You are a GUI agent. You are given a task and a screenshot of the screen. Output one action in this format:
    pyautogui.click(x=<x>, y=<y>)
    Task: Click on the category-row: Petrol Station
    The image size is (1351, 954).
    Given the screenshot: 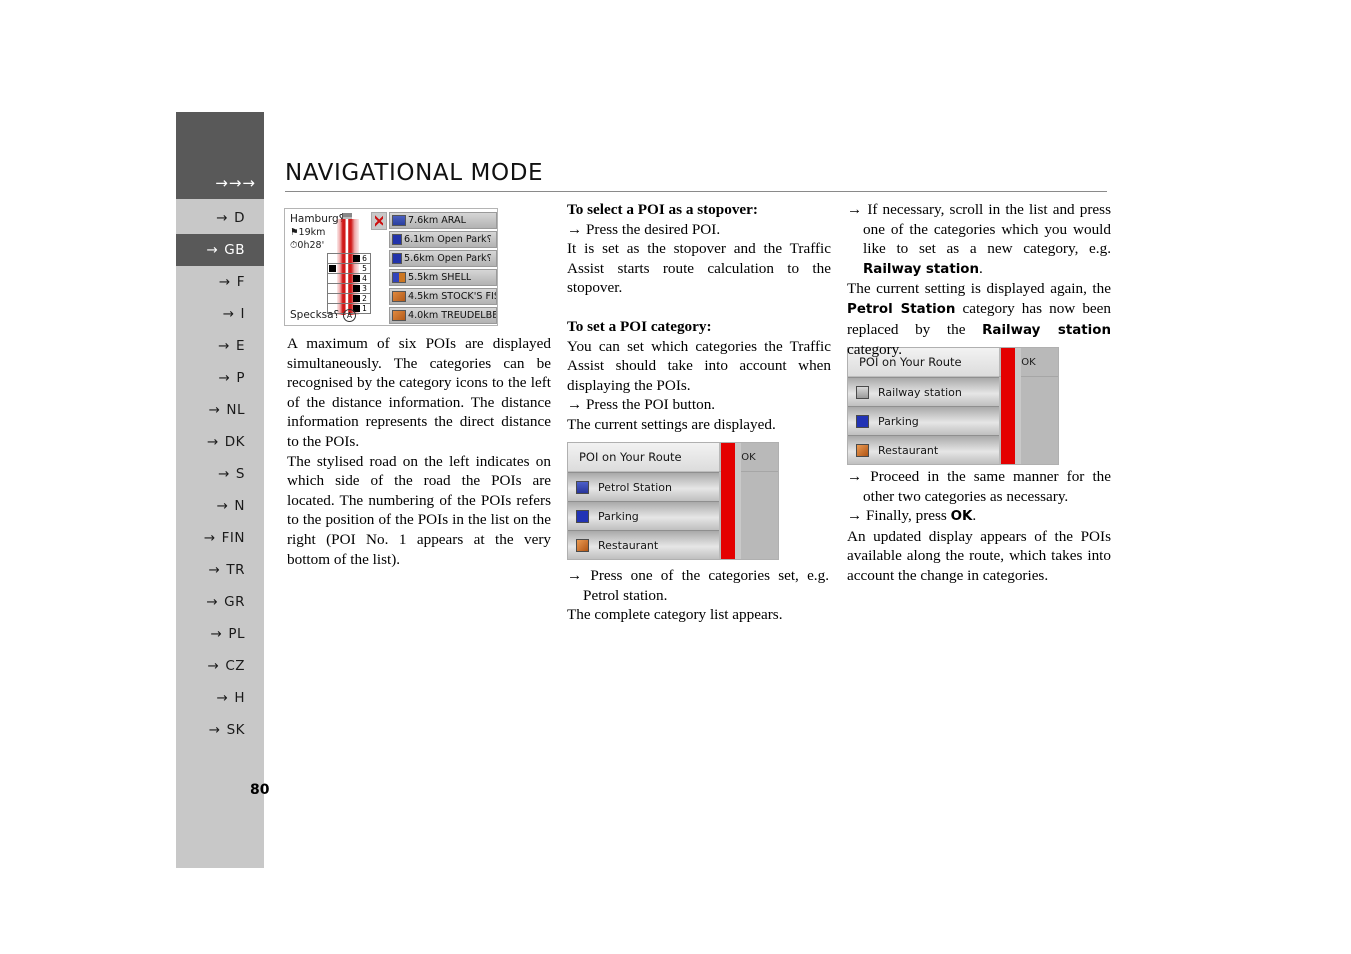 What is the action you would take?
    pyautogui.click(x=673, y=486)
    